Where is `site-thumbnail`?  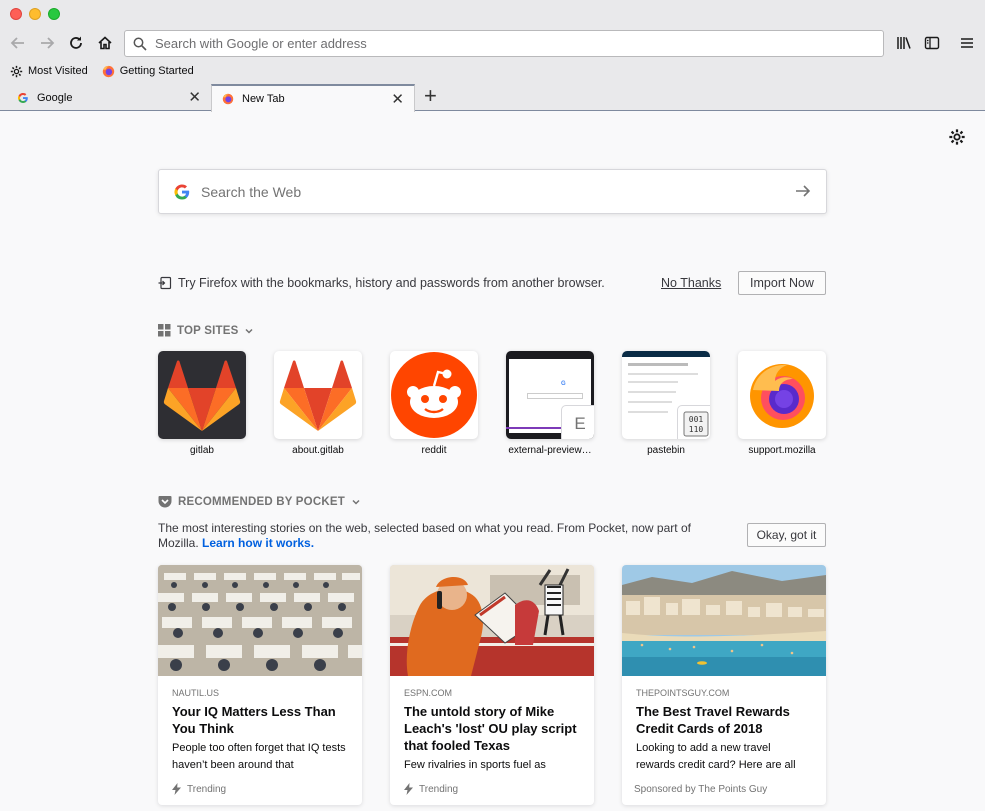 site-thumbnail is located at coordinates (782, 395).